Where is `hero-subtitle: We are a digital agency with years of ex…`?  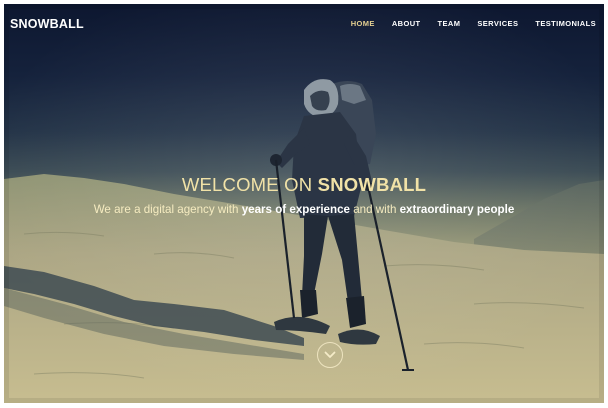 hero-subtitle: We are a digital agency with years of ex… is located at coordinates (304, 209).